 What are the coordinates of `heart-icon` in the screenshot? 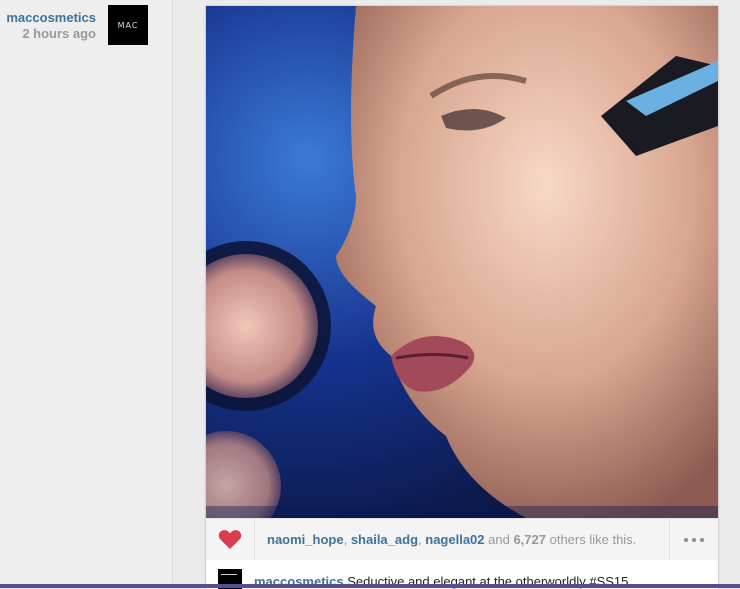 It's located at (230, 539).